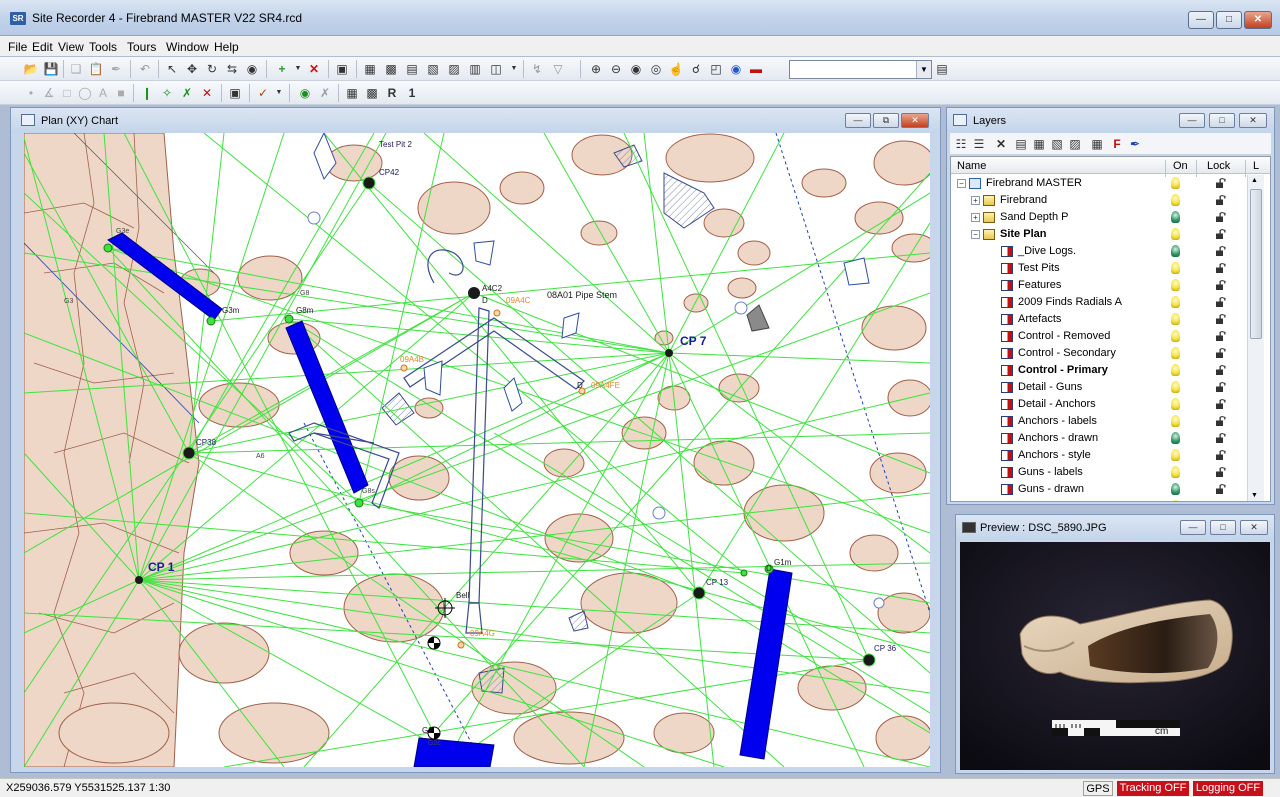  I want to click on node-add-icon: ❙, so click(147, 93).